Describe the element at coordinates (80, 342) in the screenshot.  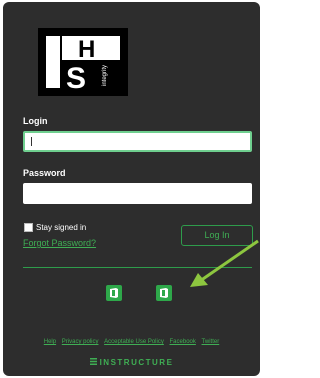
I see `privacy-policy-link: Privacy policy` at that location.